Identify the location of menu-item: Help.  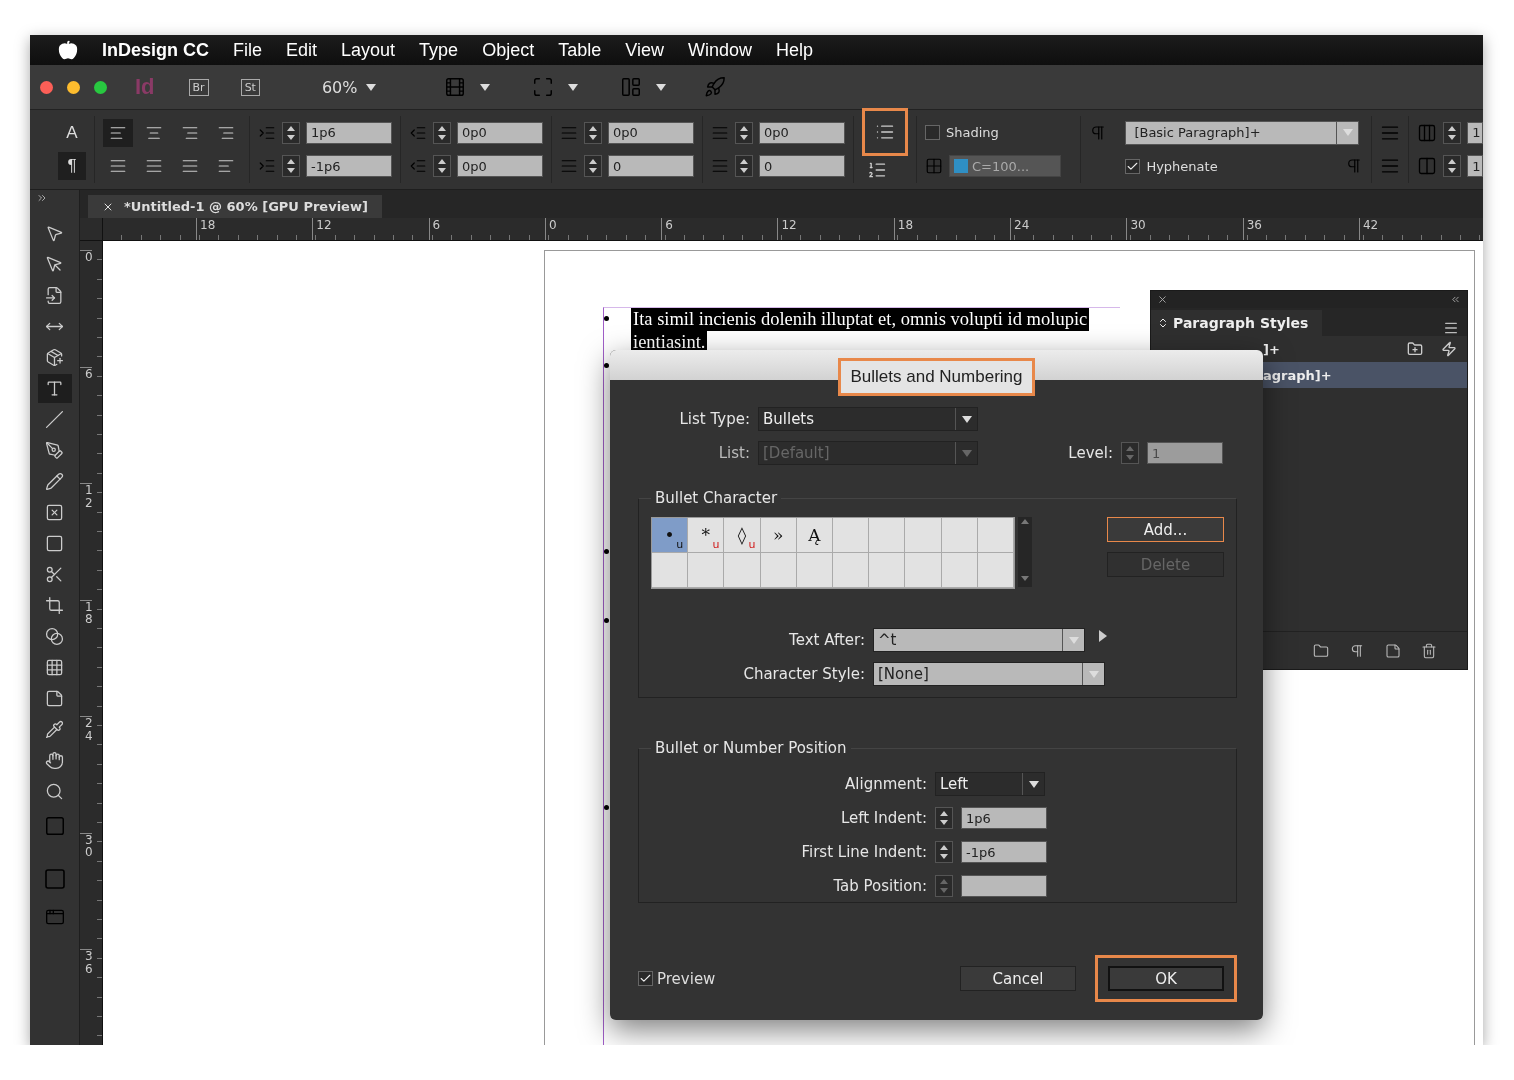
(794, 50).